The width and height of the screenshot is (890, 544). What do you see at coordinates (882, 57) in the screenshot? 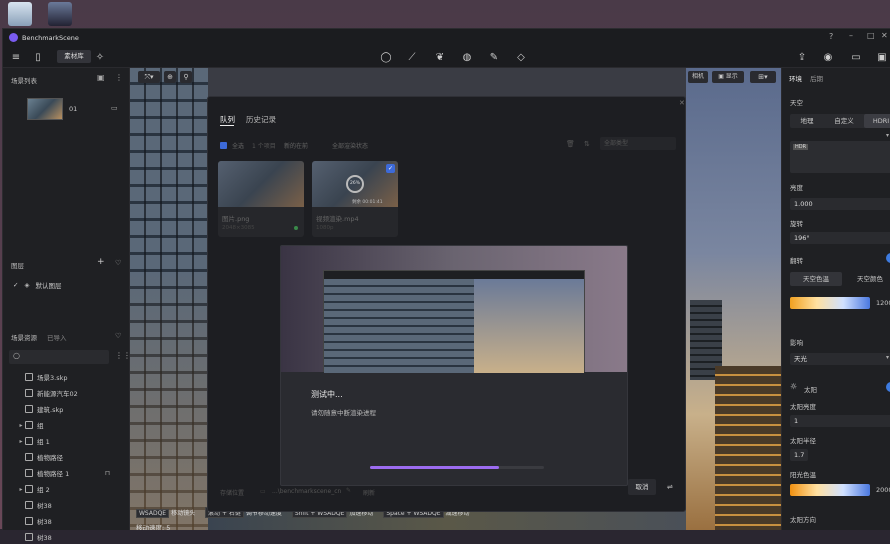
I see `image-icon: ▣` at bounding box center [882, 57].